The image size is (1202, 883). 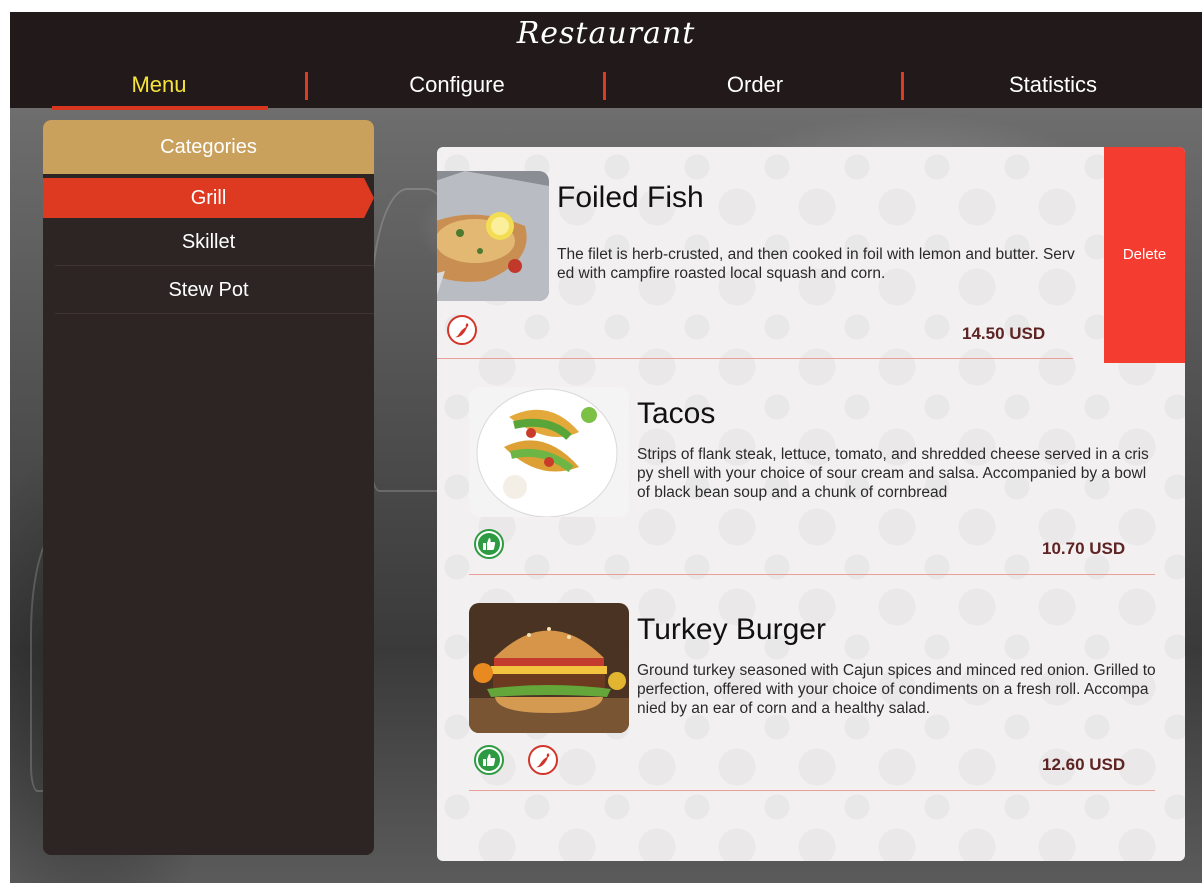 What do you see at coordinates (630, 197) in the screenshot?
I see `item-name: Foiled Fish` at bounding box center [630, 197].